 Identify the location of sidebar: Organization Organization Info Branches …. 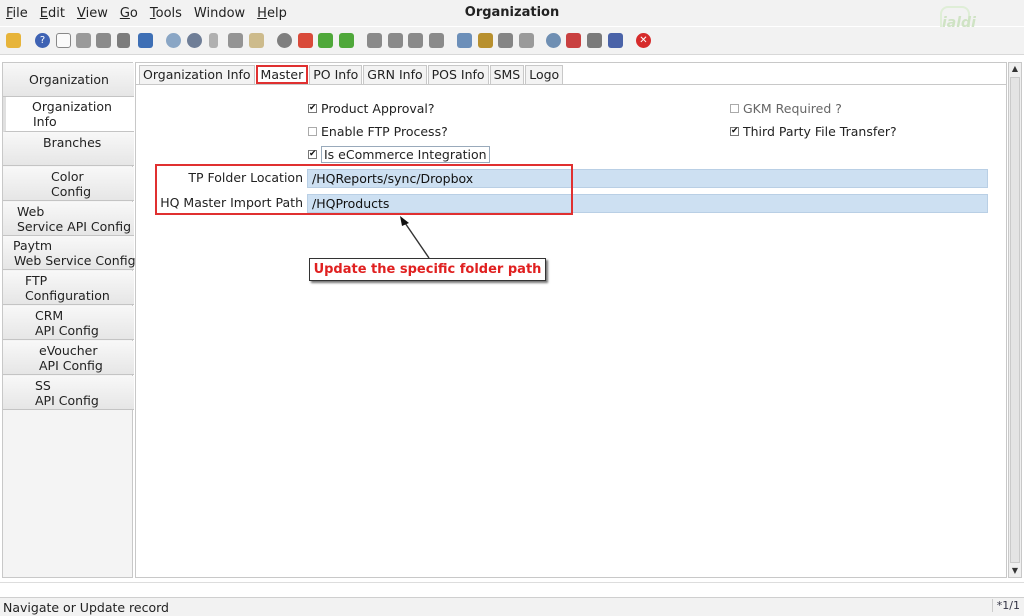
(69, 320).